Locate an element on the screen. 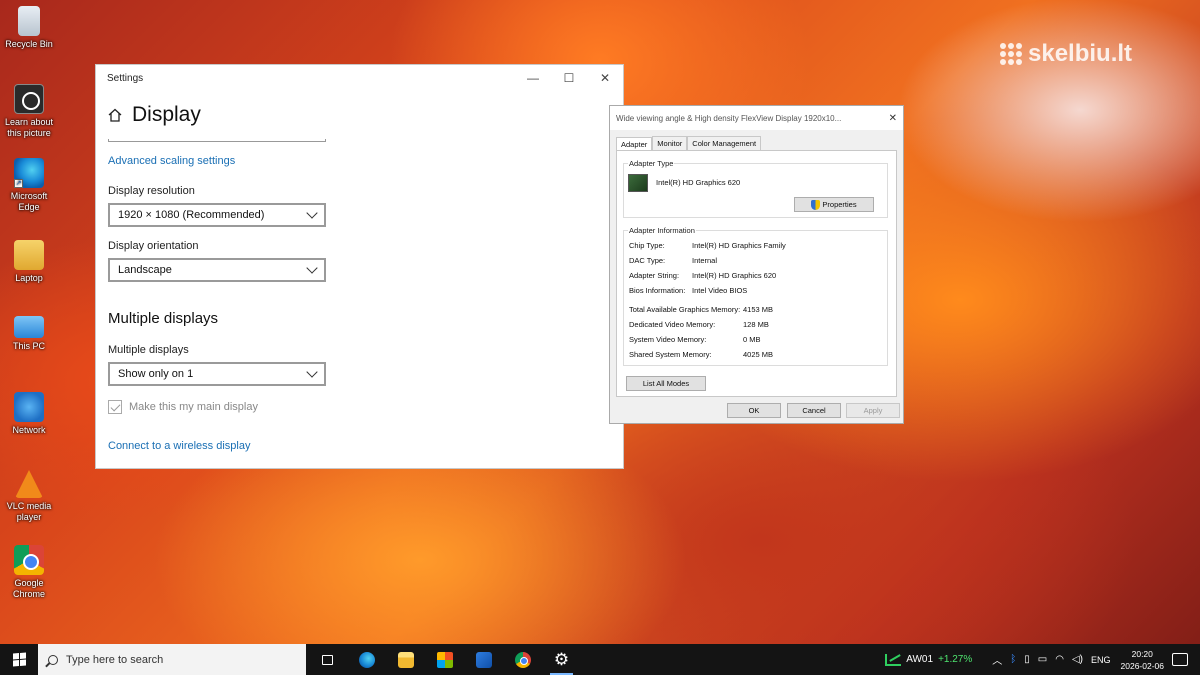  task-view-icon is located at coordinates (327, 659).